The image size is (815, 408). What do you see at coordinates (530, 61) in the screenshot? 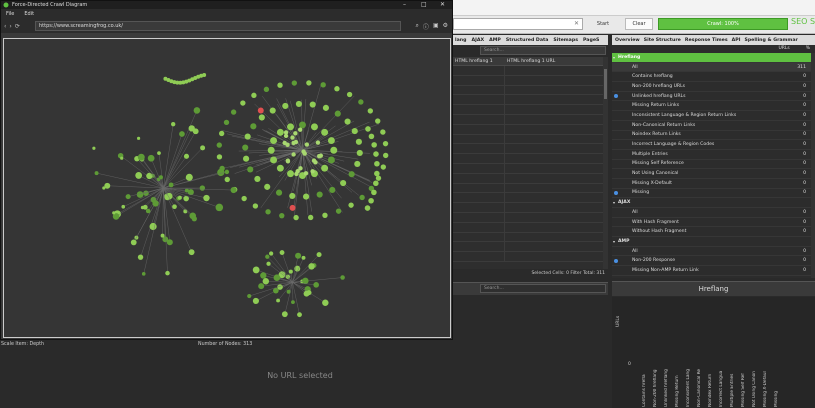
I see `column-header-hreflang-1-url: HTML hreflang 1 URL` at bounding box center [530, 61].